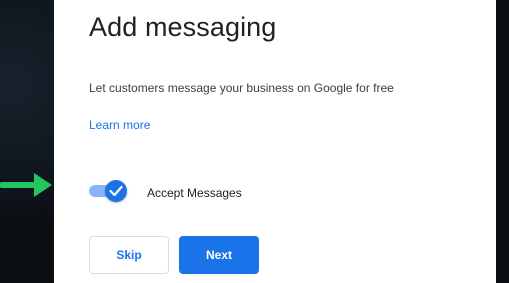 The height and width of the screenshot is (283, 509). I want to click on toggle-knob, so click(116, 191).